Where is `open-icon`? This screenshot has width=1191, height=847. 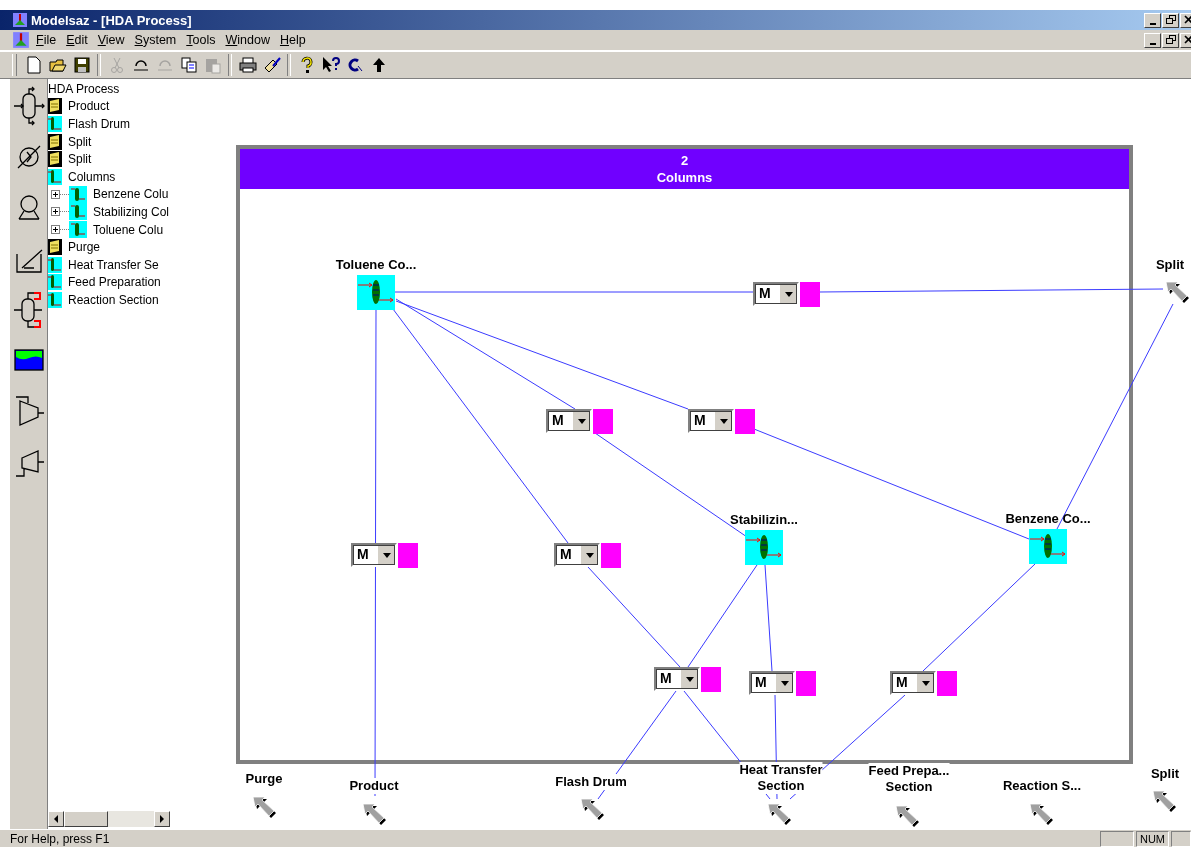 open-icon is located at coordinates (57, 65).